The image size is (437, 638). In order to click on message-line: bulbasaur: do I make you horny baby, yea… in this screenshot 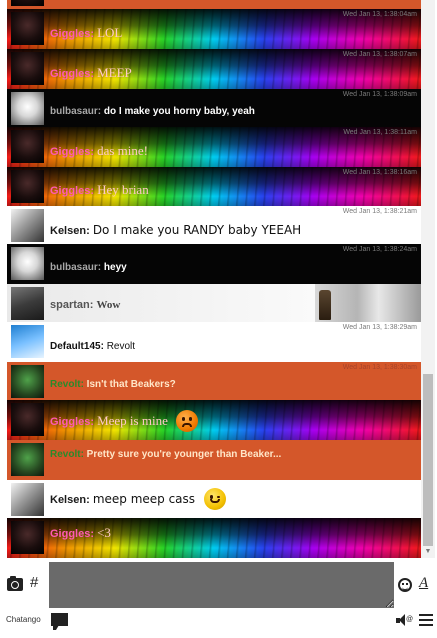, I will do `click(152, 110)`.